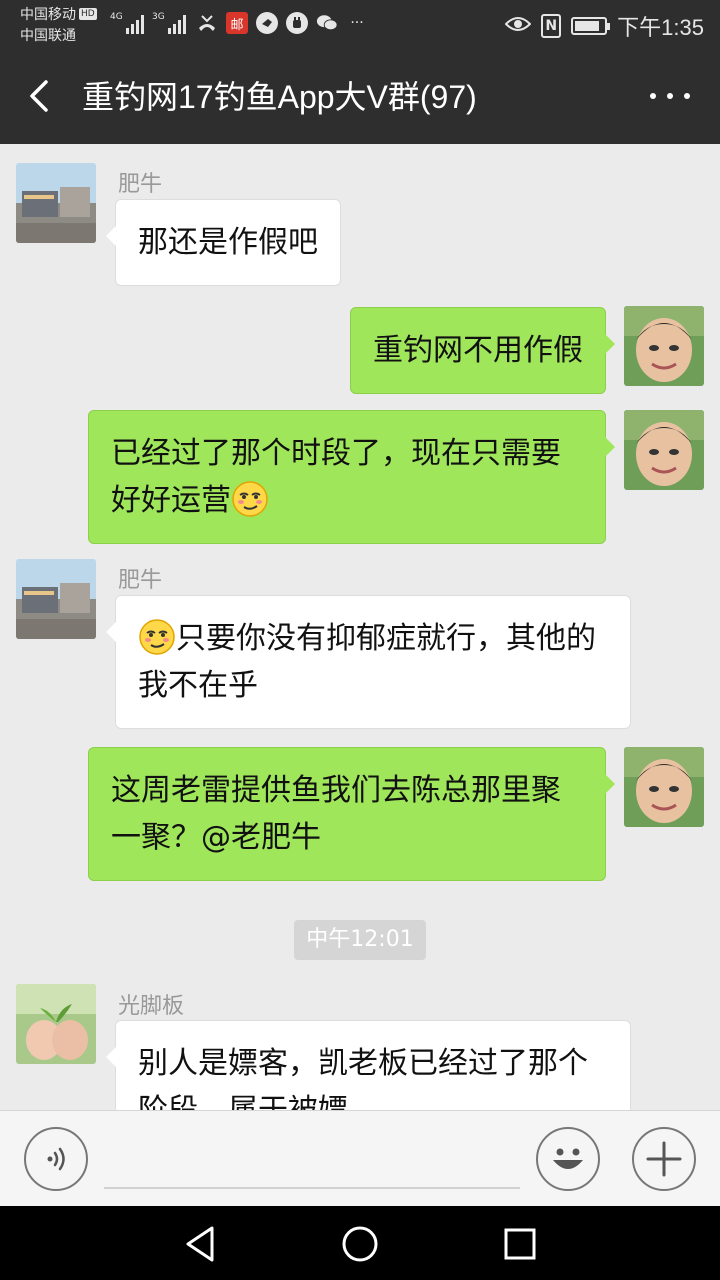 The width and height of the screenshot is (720, 1280). Describe the element at coordinates (357, 23) in the screenshot. I see `more-notifications-icon: ···` at that location.